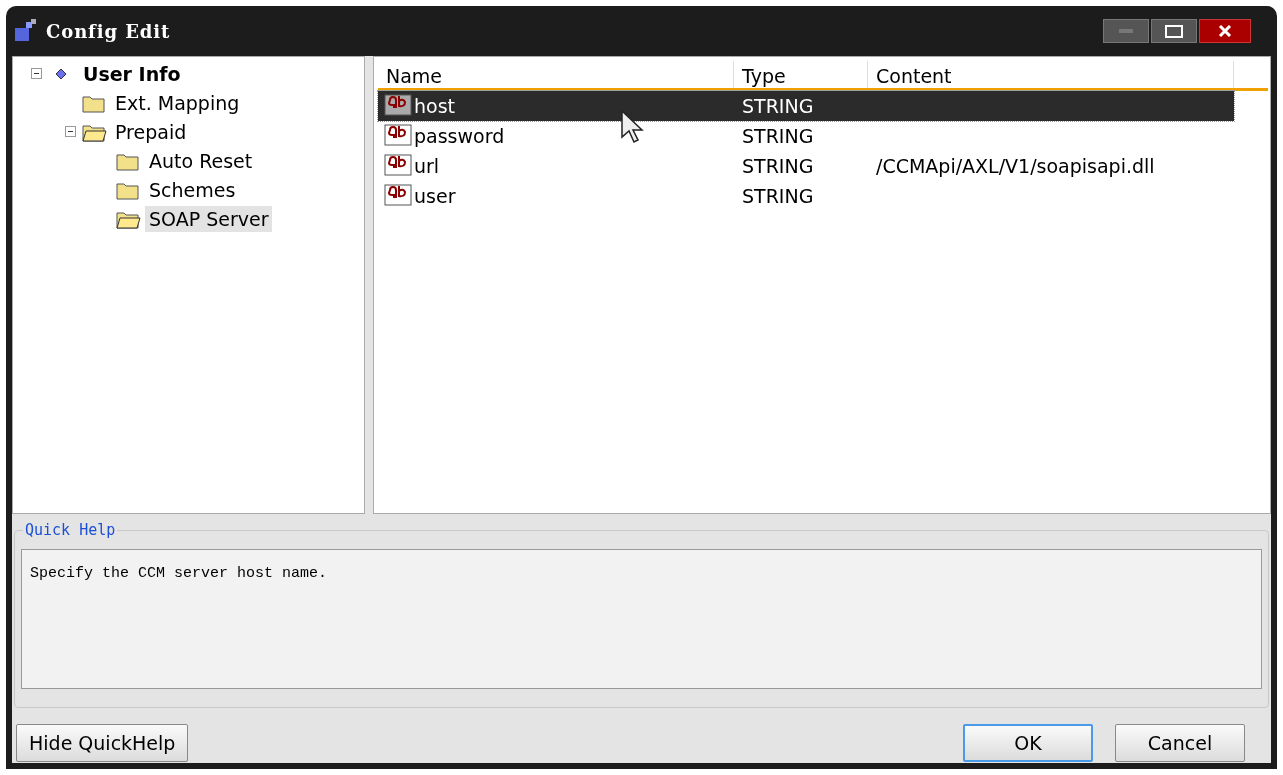 Image resolution: width=1283 pixels, height=775 pixels. What do you see at coordinates (61, 73) in the screenshot?
I see `diamond-icon` at bounding box center [61, 73].